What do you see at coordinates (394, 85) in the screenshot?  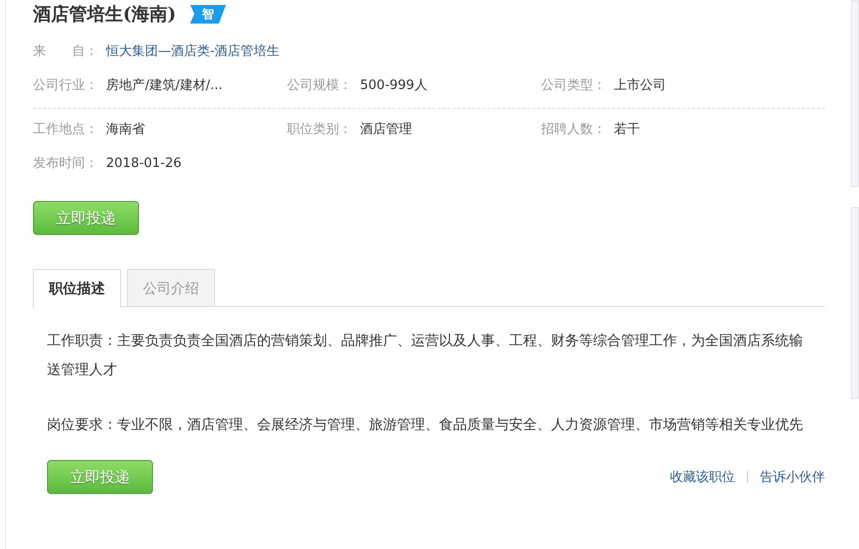 I see `field-value: 500-999人` at bounding box center [394, 85].